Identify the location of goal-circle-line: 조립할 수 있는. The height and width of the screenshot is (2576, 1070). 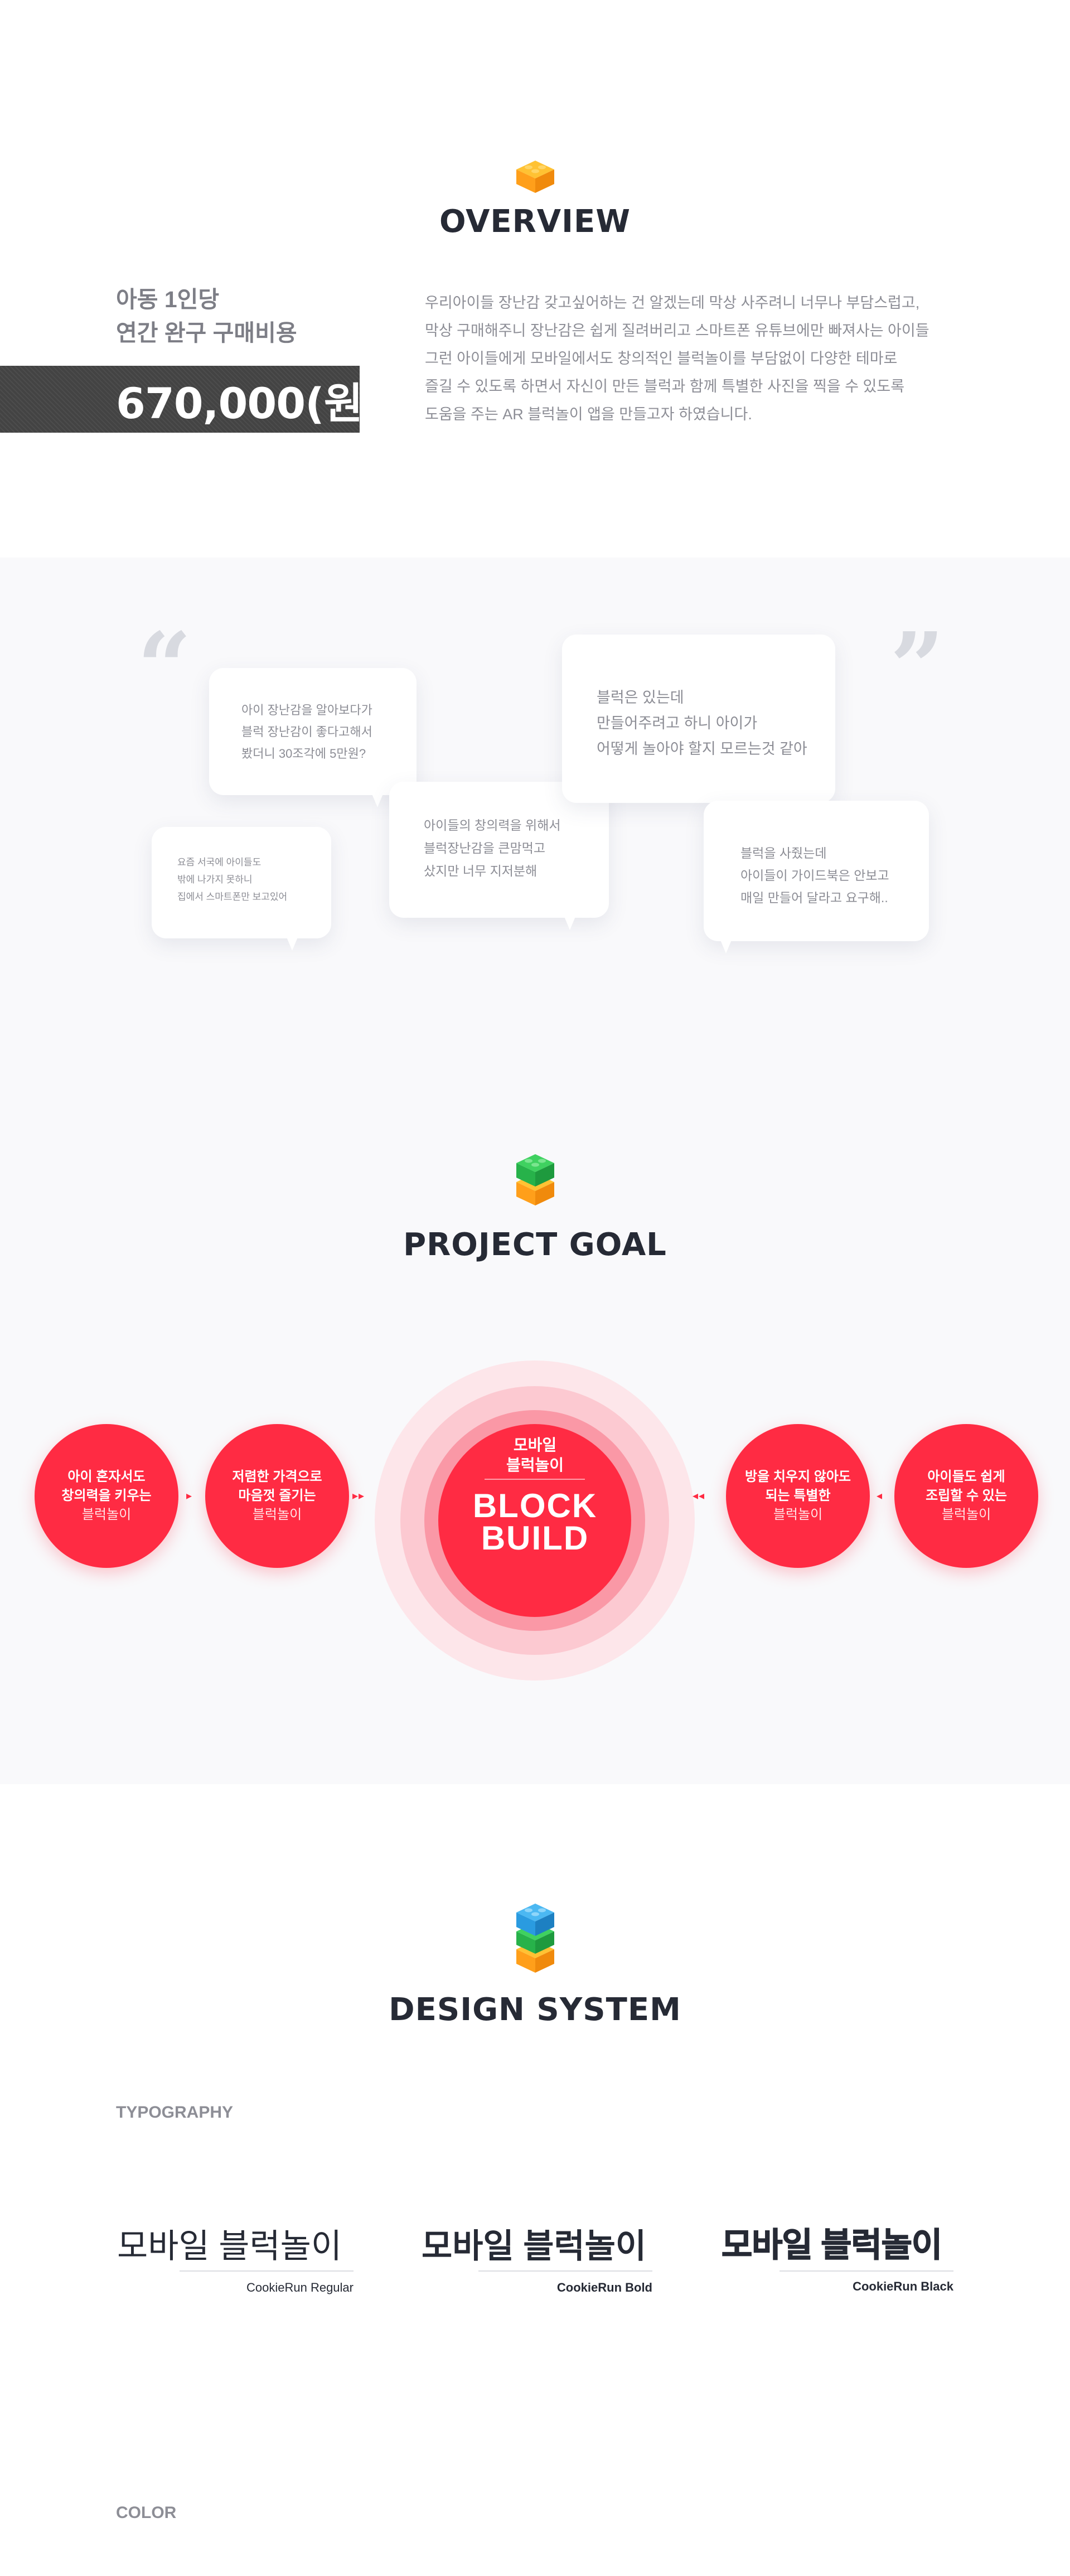
(966, 1495).